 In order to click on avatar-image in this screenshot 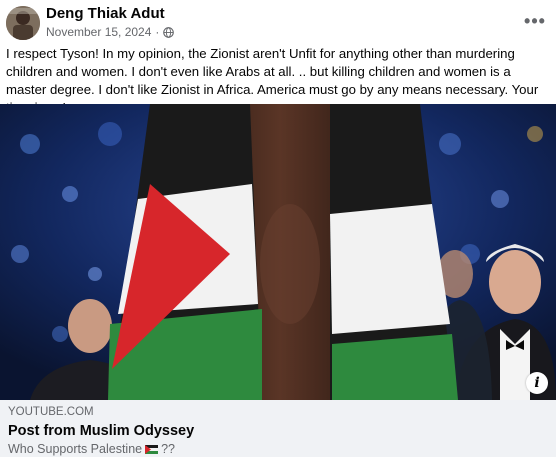, I will do `click(23, 23)`.